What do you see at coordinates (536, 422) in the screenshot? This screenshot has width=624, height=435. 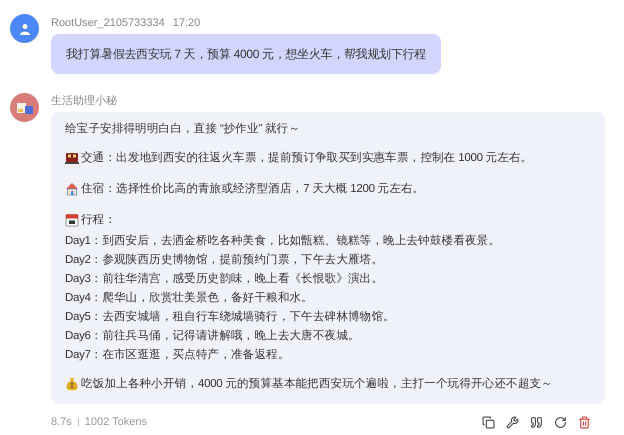 I see `quote-icon` at bounding box center [536, 422].